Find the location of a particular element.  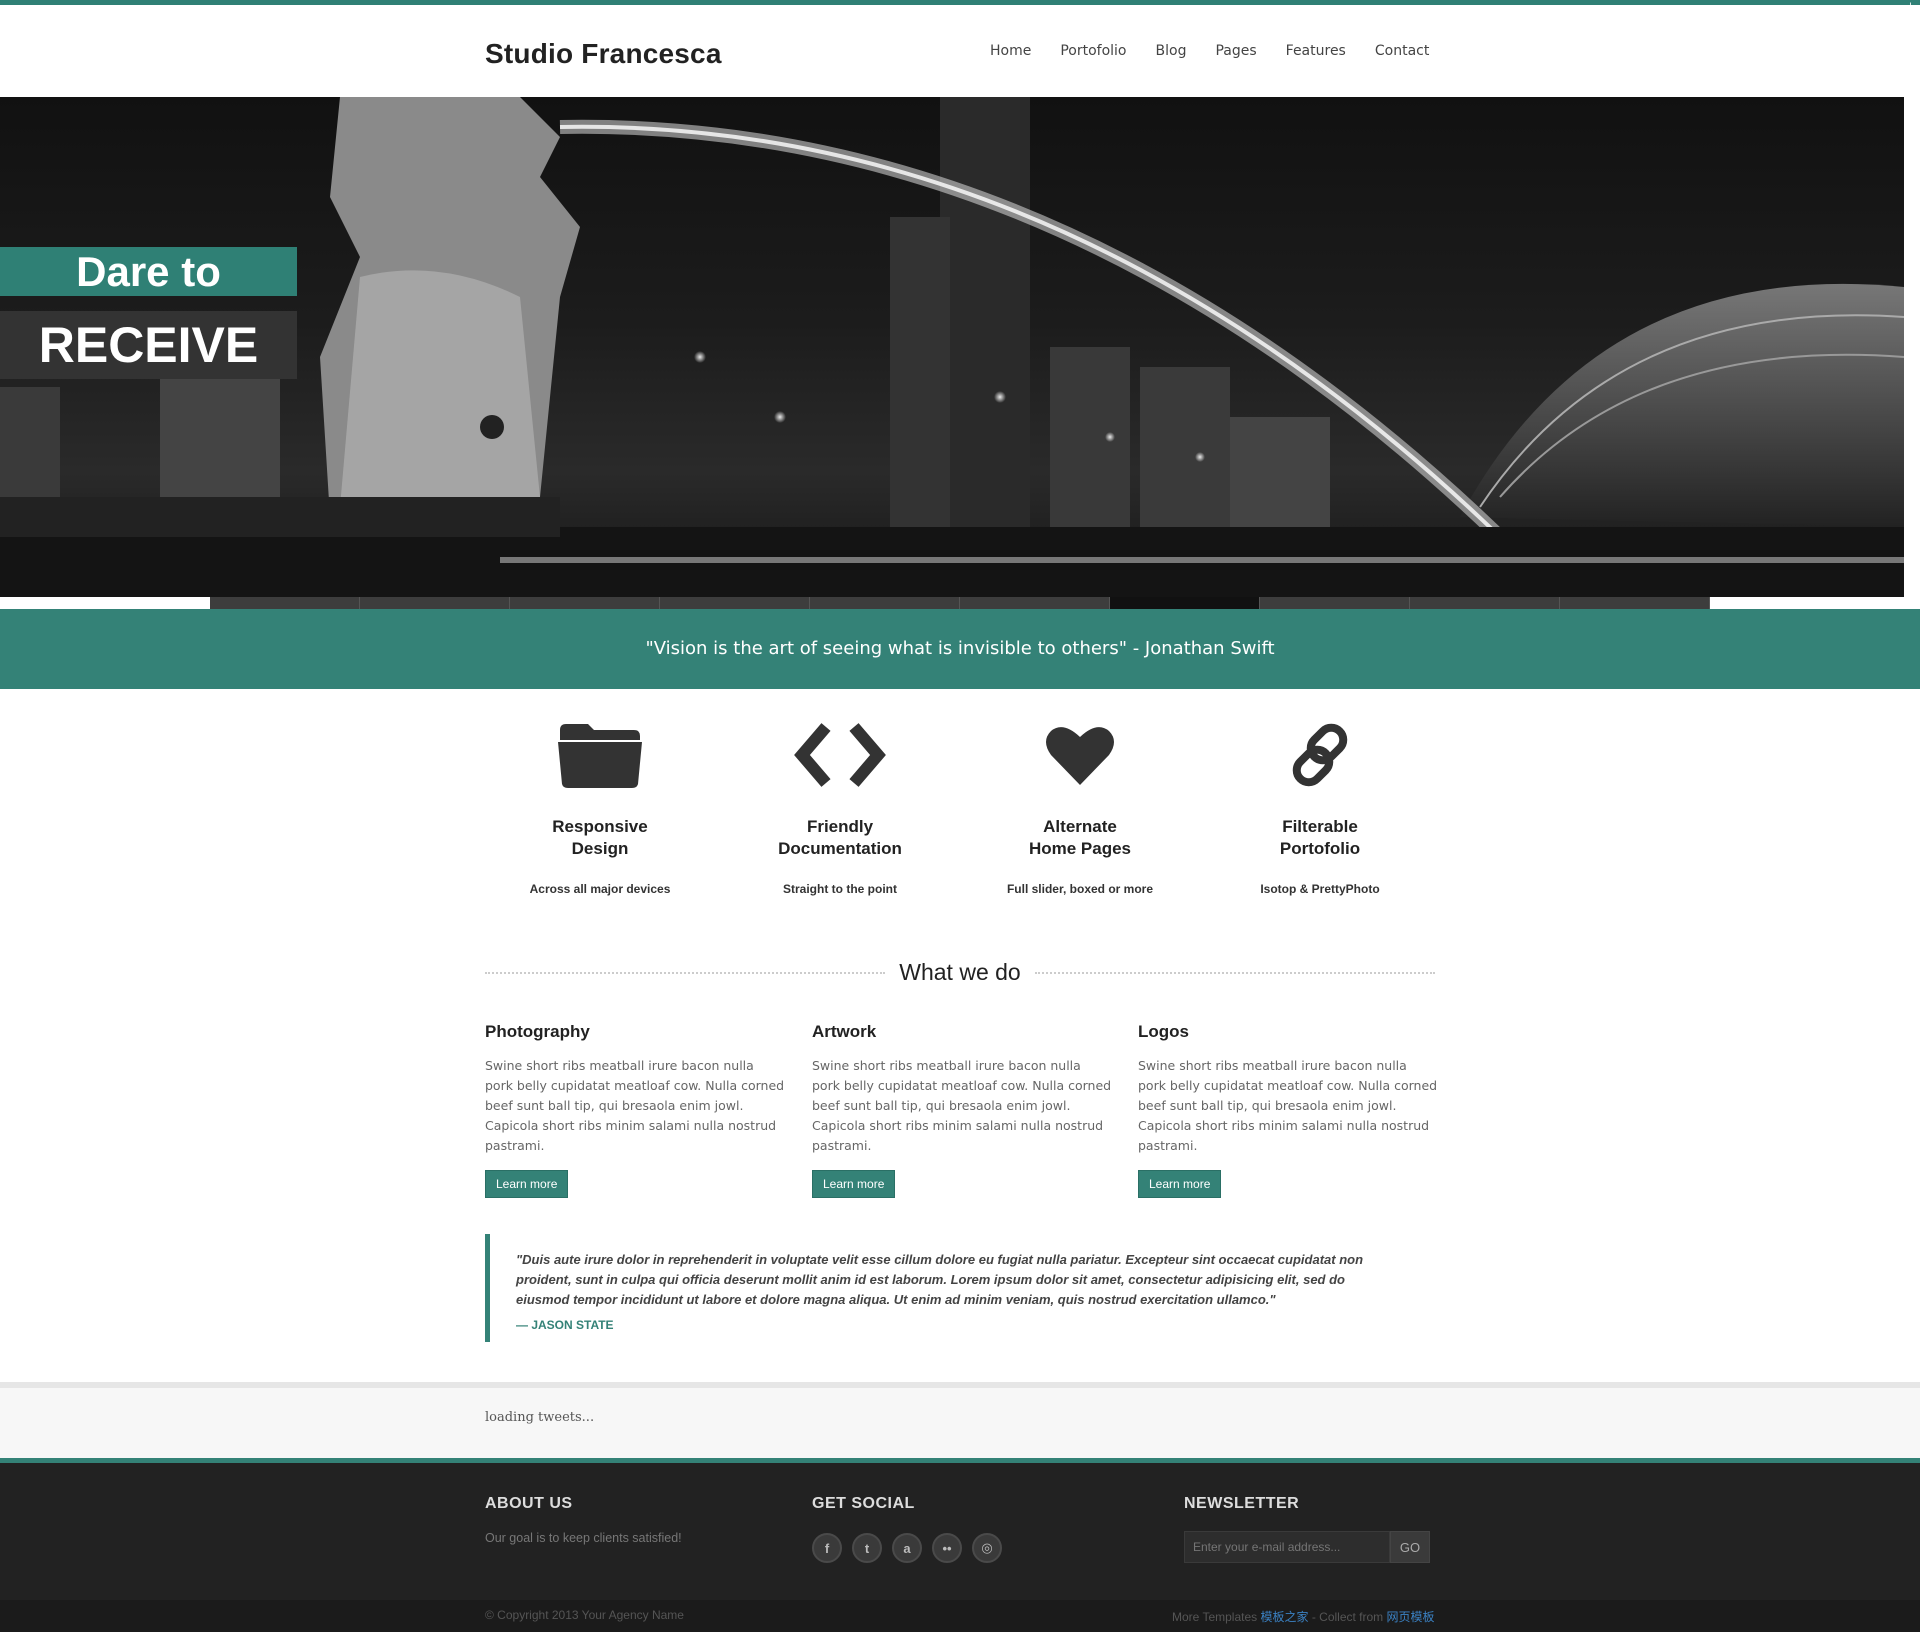

feature-title-line2: Documentation is located at coordinates (840, 848).